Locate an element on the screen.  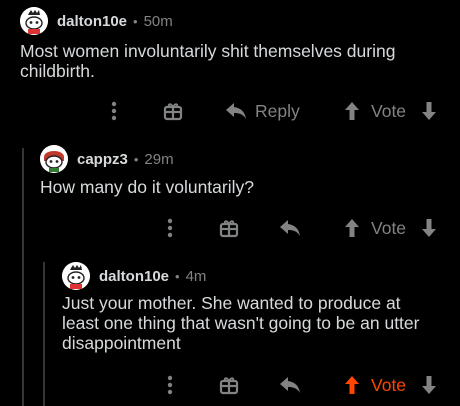
reply-button: Reply is located at coordinates (262, 111).